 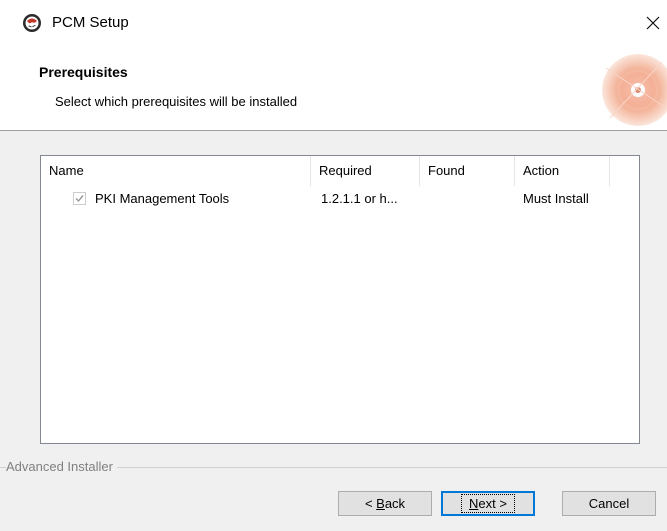 I want to click on back-prefix: <, so click(x=370, y=503).